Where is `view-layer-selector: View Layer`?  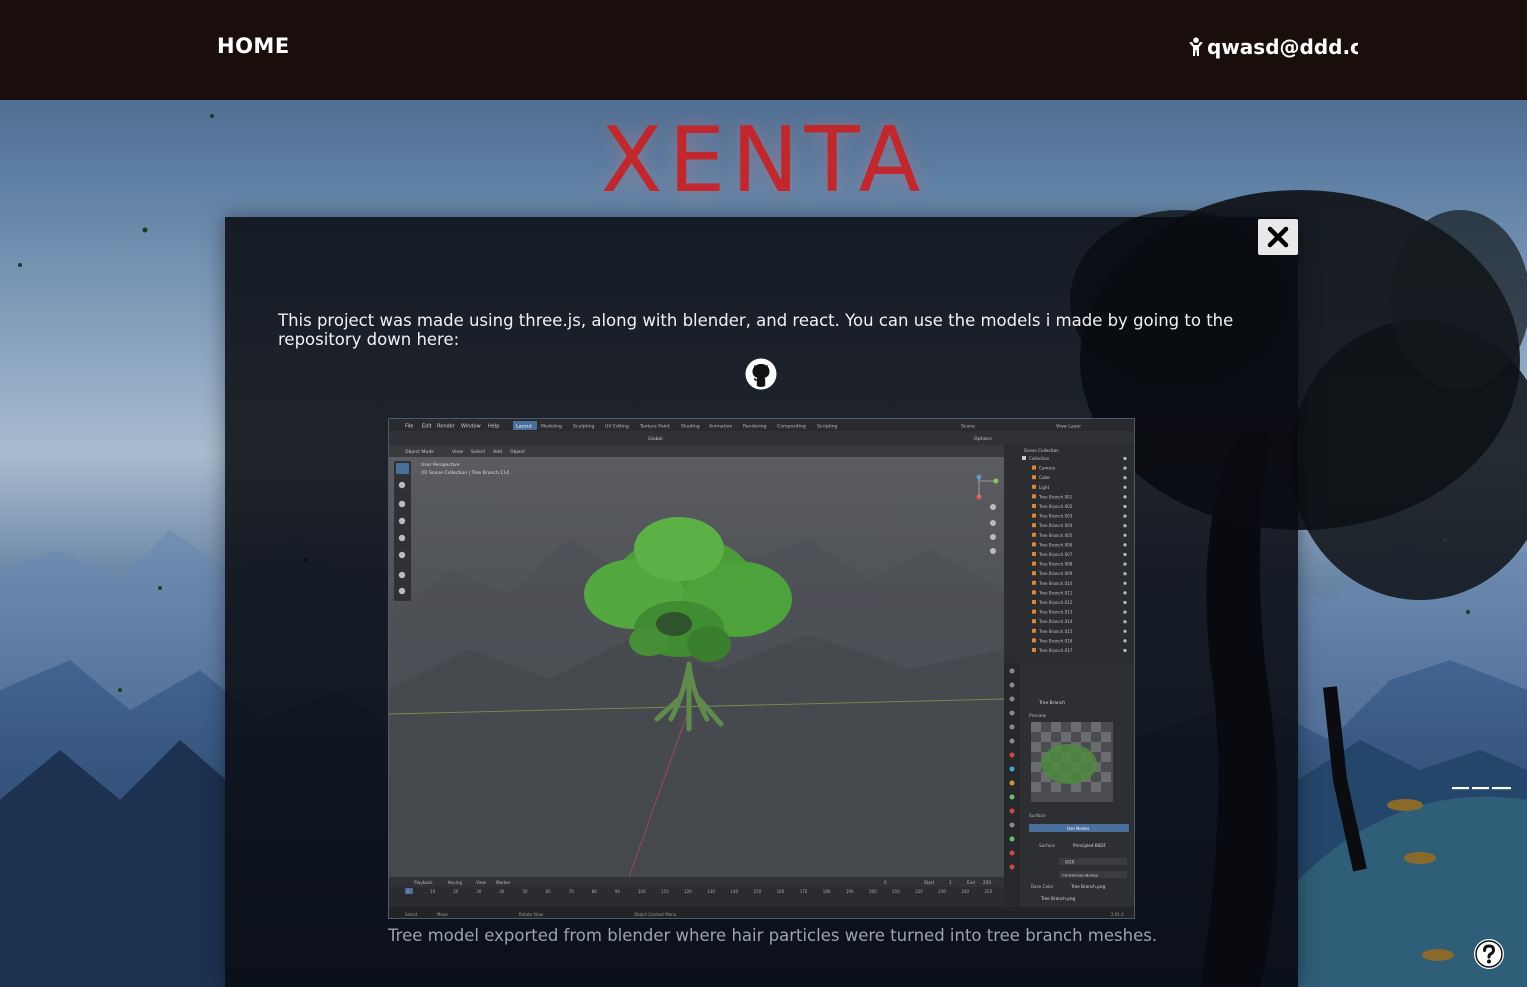 view-layer-selector: View Layer is located at coordinates (1068, 427).